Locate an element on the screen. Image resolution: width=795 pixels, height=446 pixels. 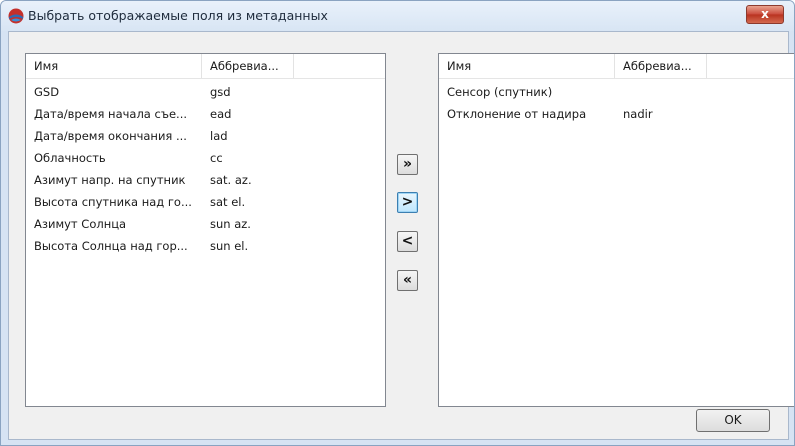
ok-button: OK is located at coordinates (733, 420).